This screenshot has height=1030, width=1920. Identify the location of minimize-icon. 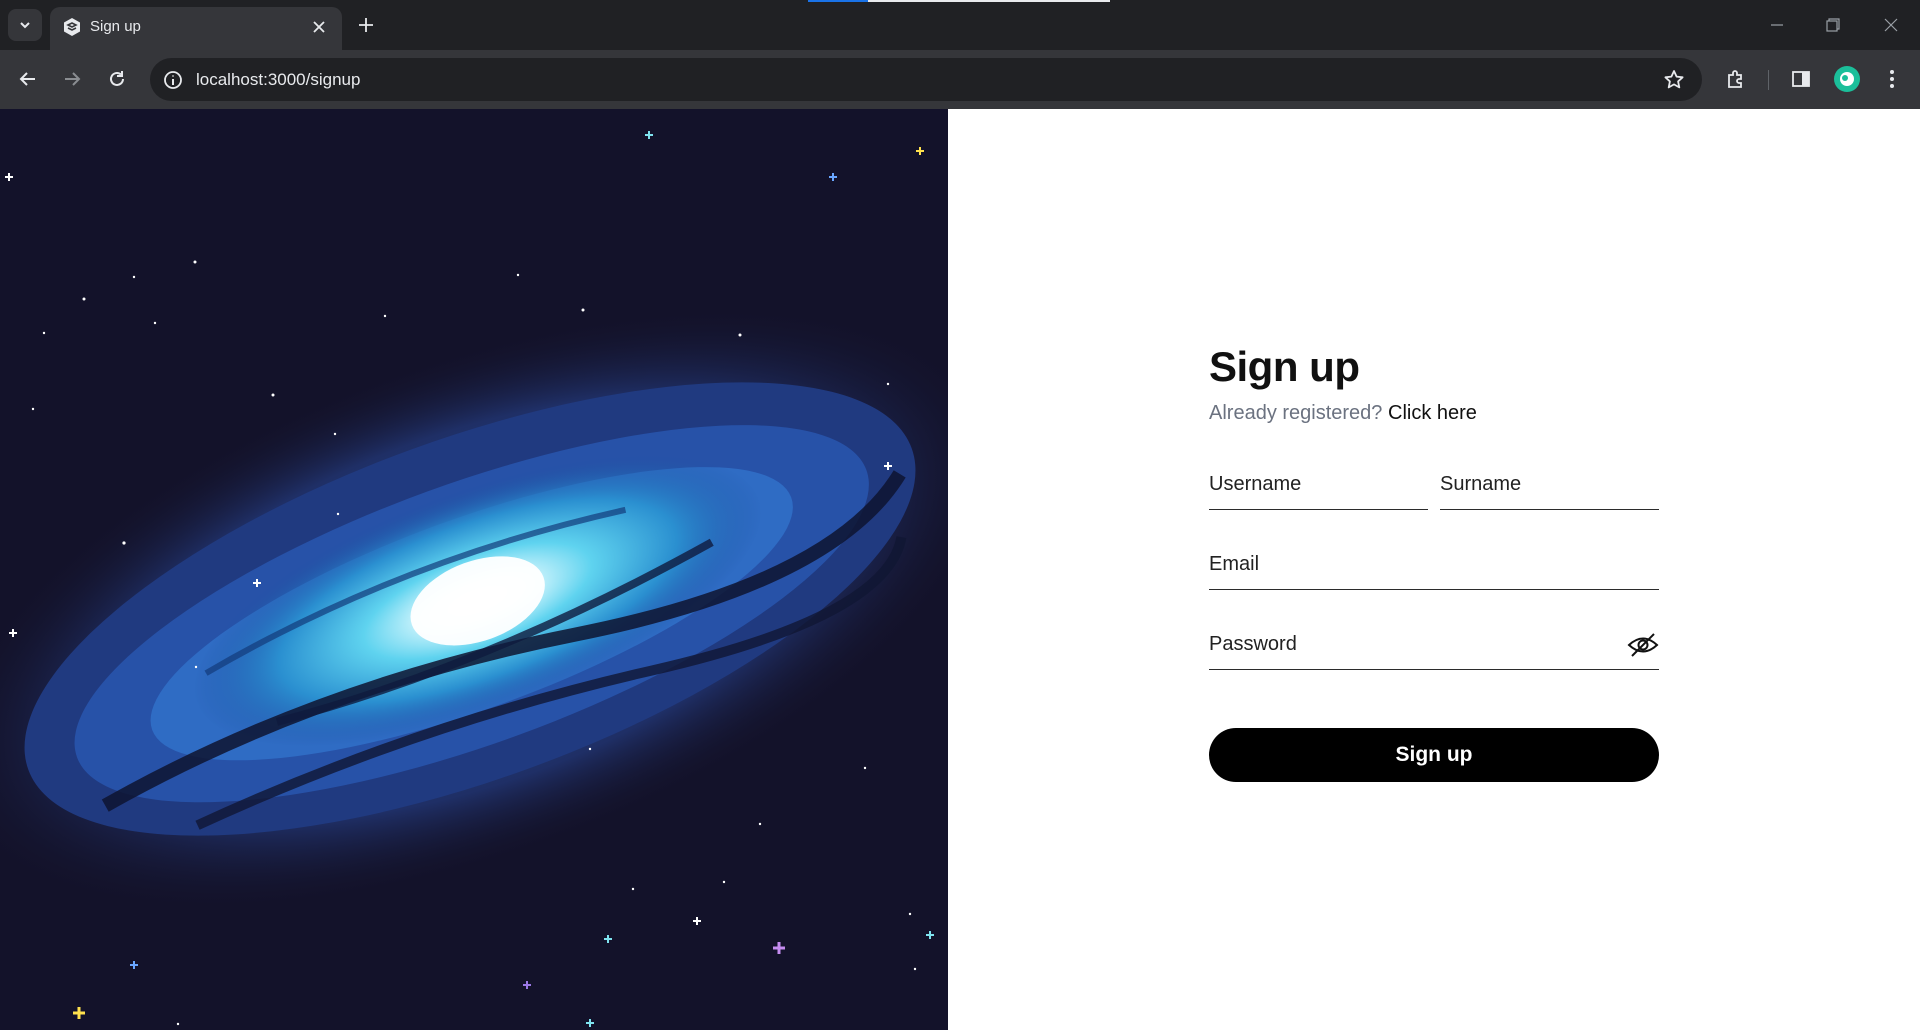
(1777, 25).